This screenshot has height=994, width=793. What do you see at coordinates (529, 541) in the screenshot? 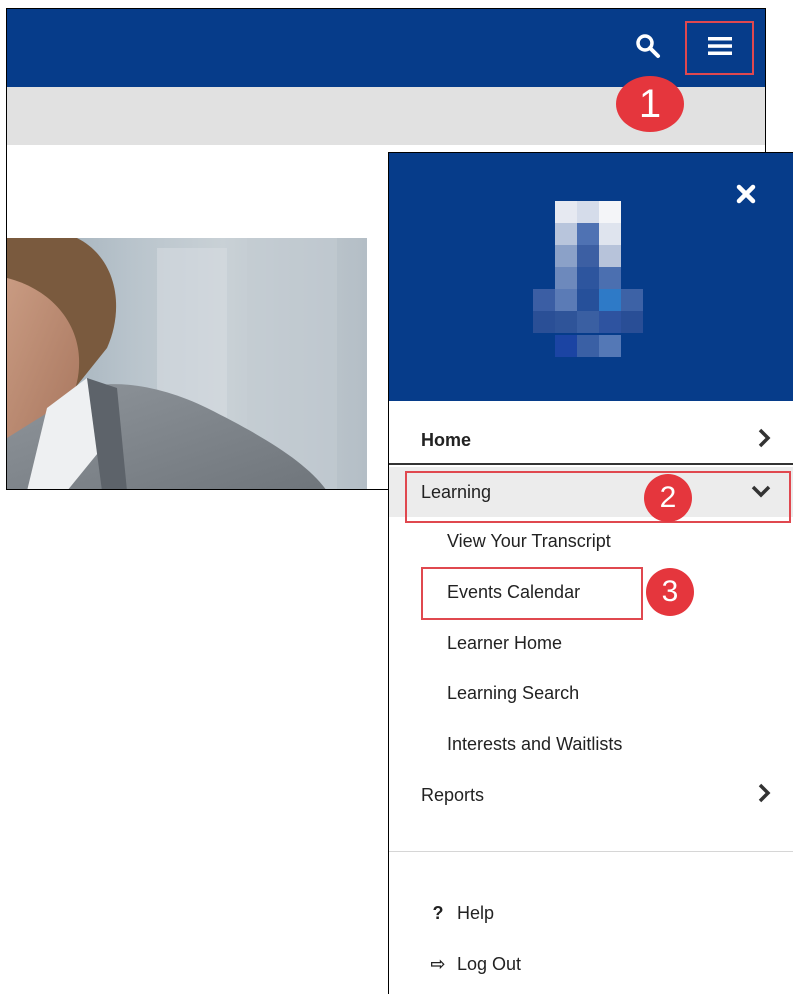
I see `submenu-view-your-transcript: View Your Transcript` at bounding box center [529, 541].